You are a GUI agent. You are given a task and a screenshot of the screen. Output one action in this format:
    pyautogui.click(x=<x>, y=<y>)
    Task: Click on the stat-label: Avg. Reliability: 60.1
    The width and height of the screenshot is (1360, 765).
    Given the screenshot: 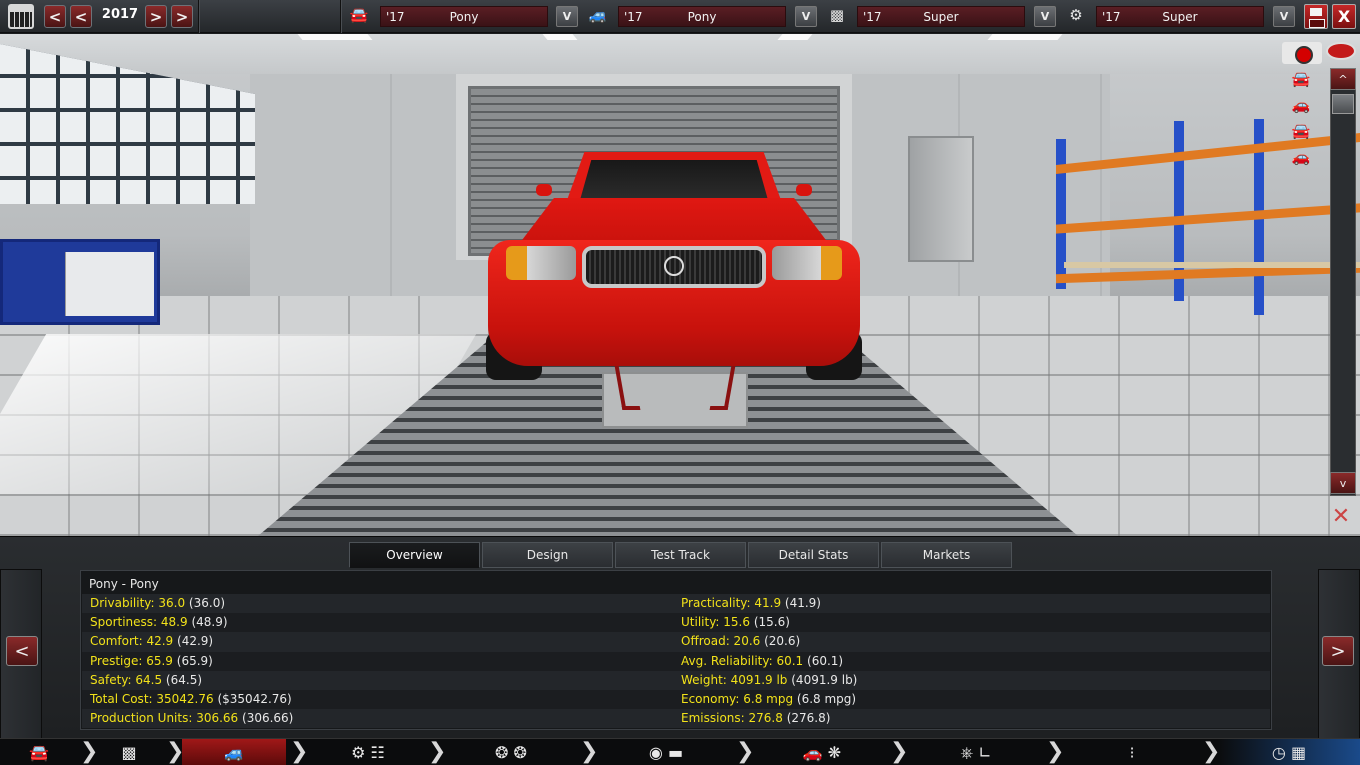 What is the action you would take?
    pyautogui.click(x=742, y=660)
    